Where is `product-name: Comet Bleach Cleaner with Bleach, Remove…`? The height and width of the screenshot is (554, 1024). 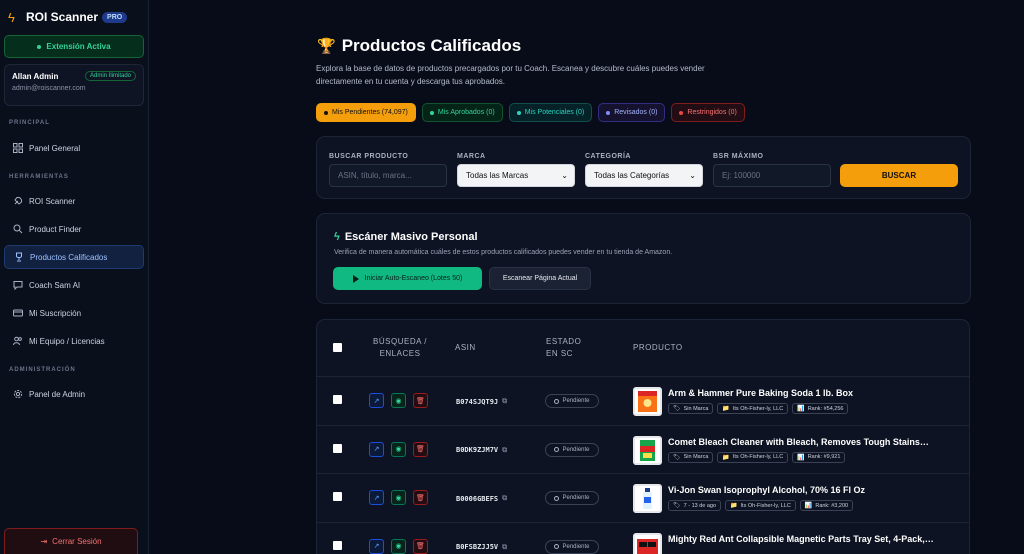 product-name: Comet Bleach Cleaner with Bleach, Remove… is located at coordinates (798, 442).